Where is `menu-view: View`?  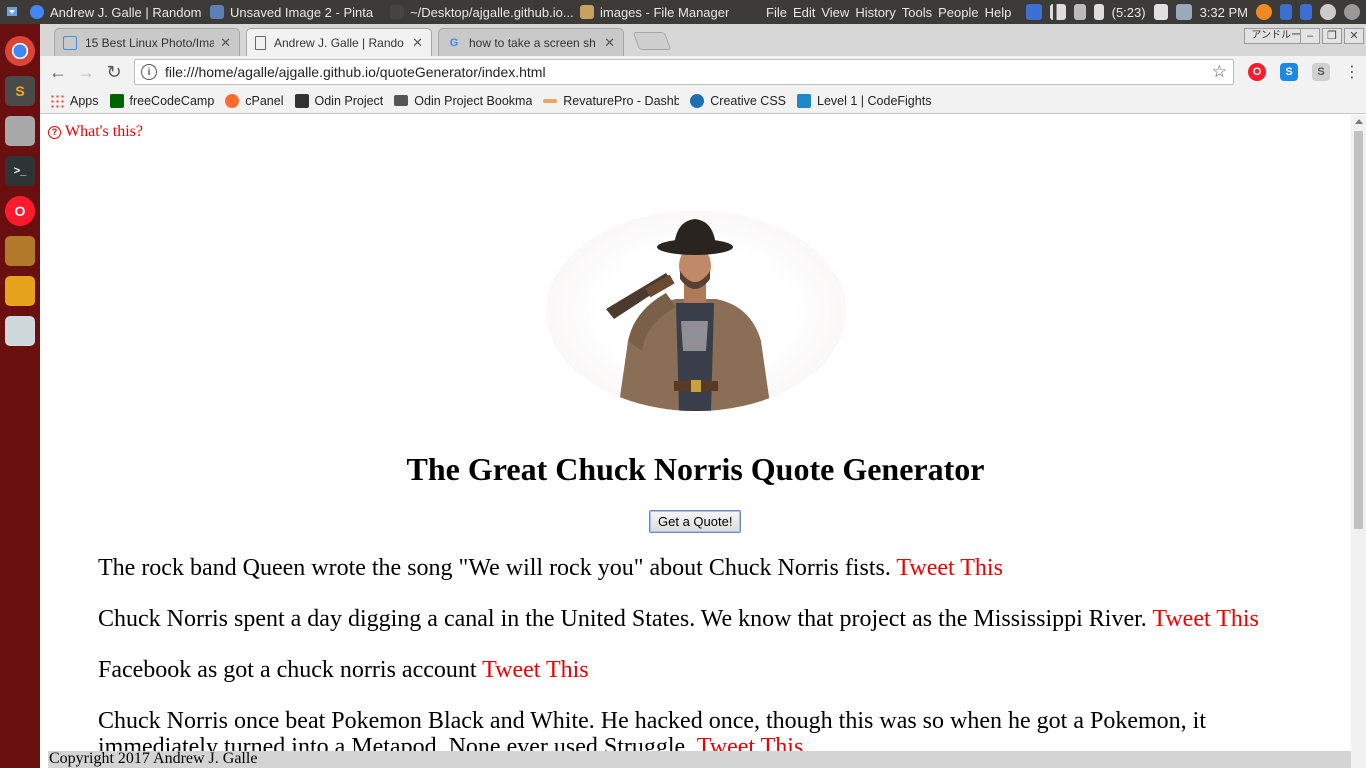 menu-view: View is located at coordinates (835, 12).